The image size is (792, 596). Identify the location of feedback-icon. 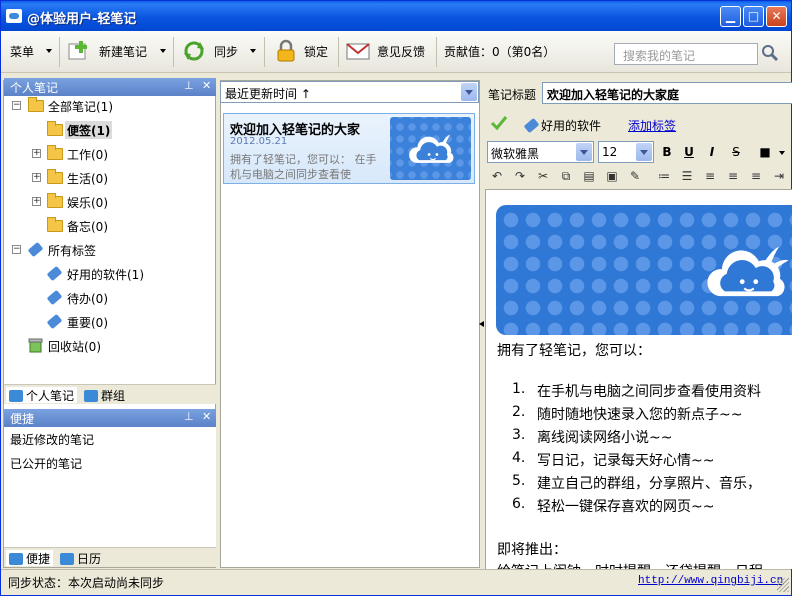
(358, 51).